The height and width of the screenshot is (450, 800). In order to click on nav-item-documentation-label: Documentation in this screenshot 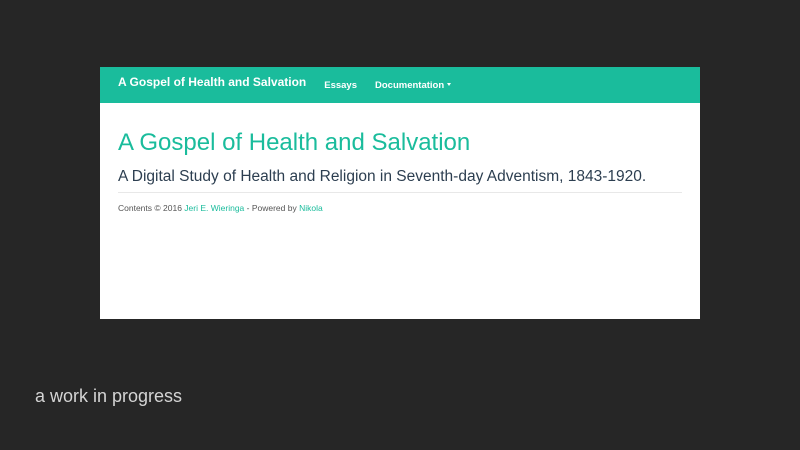, I will do `click(410, 85)`.